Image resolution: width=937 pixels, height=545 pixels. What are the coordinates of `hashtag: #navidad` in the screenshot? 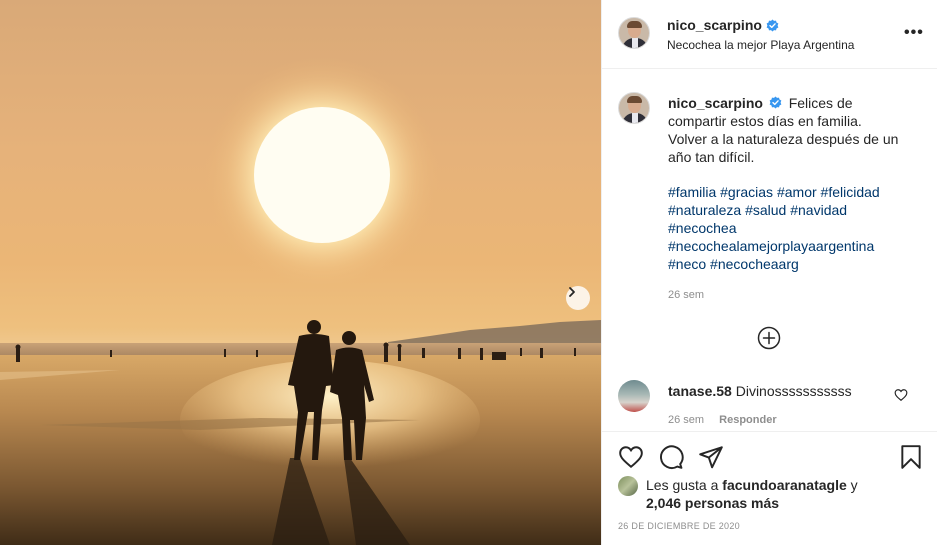 It's located at (818, 210).